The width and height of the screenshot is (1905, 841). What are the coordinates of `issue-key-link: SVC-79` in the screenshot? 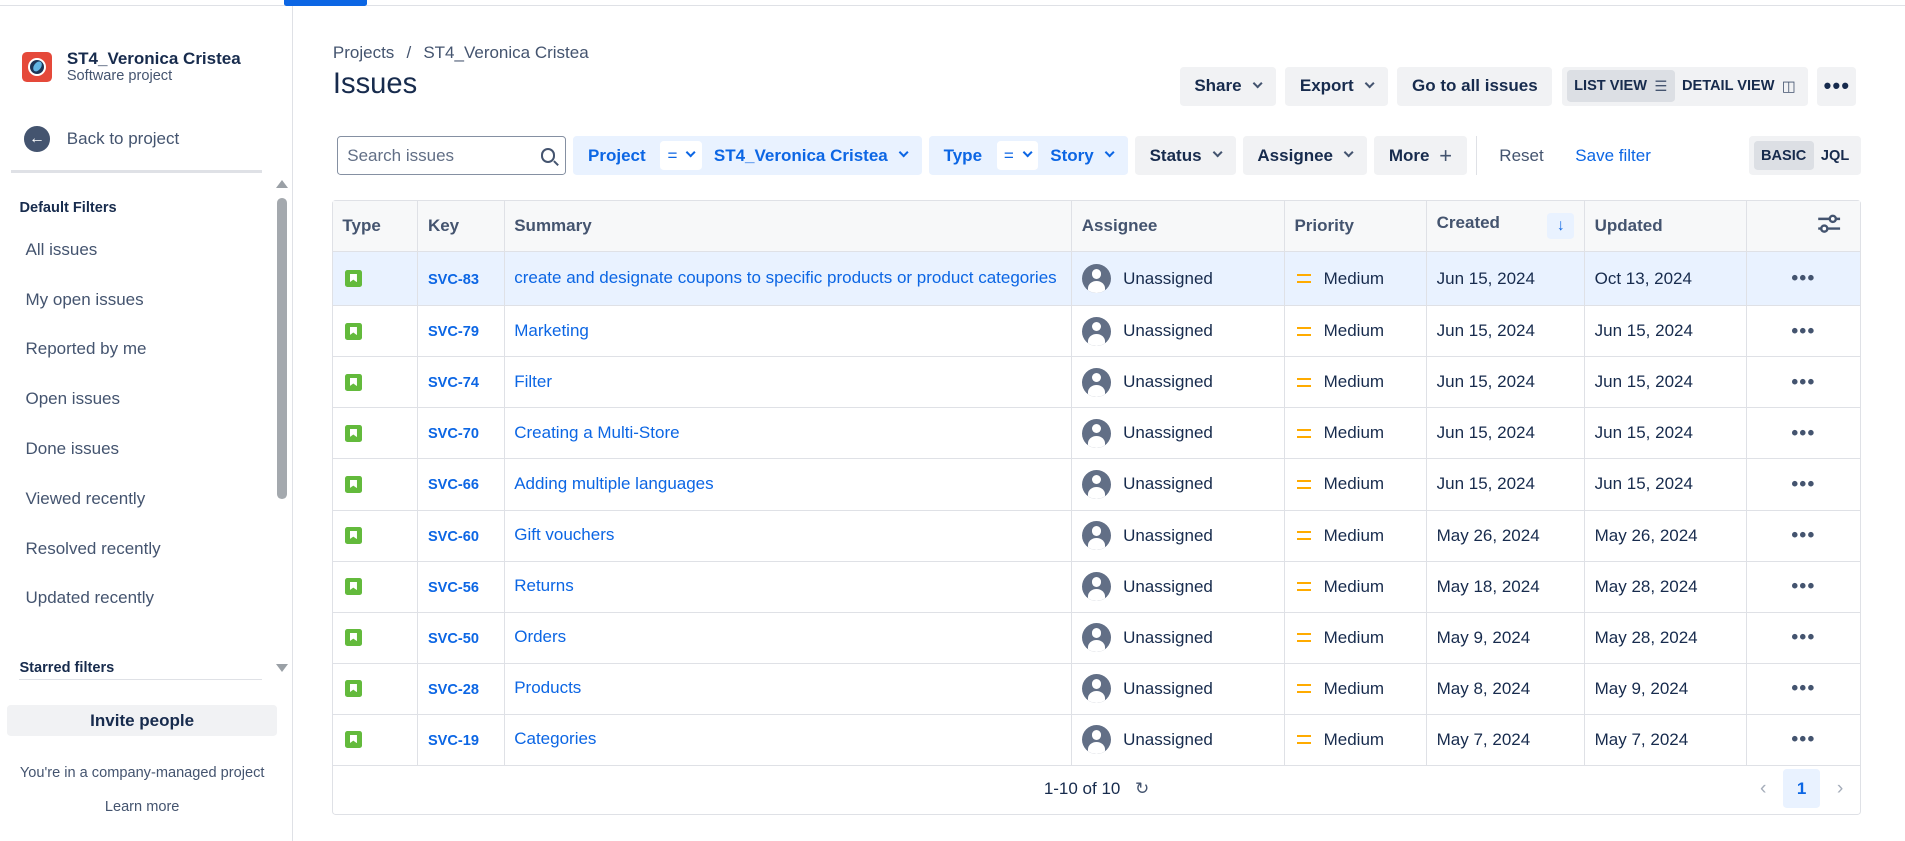 It's located at (453, 332).